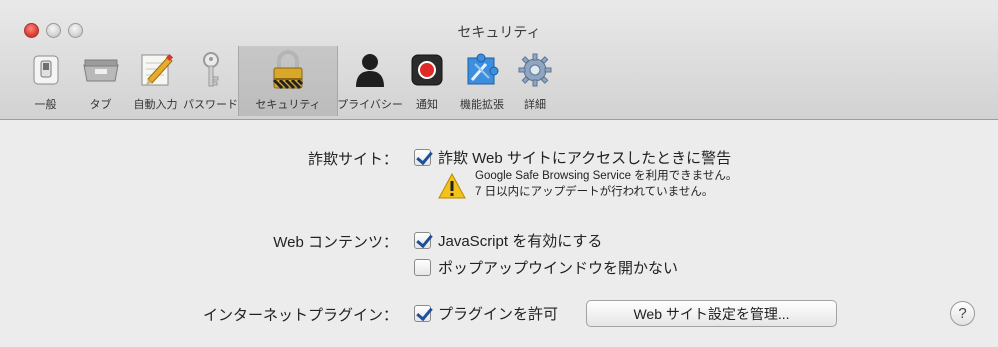 This screenshot has width=998, height=347. Describe the element at coordinates (300, 315) in the screenshot. I see `internet-plugins-label: インターネットプラグイン：` at that location.